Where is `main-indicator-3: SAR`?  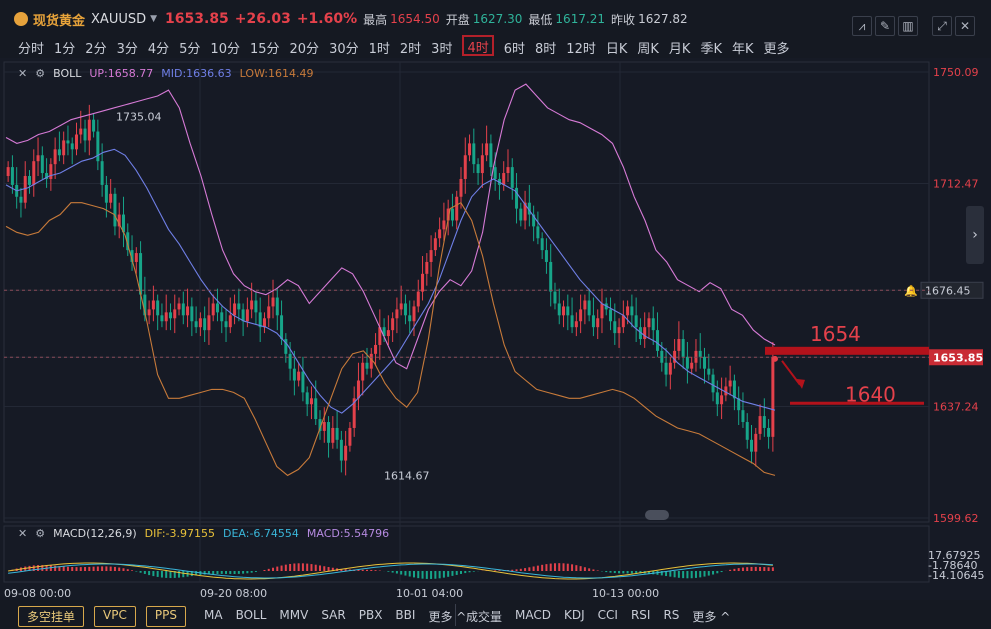
main-indicator-3: SAR is located at coordinates (333, 616).